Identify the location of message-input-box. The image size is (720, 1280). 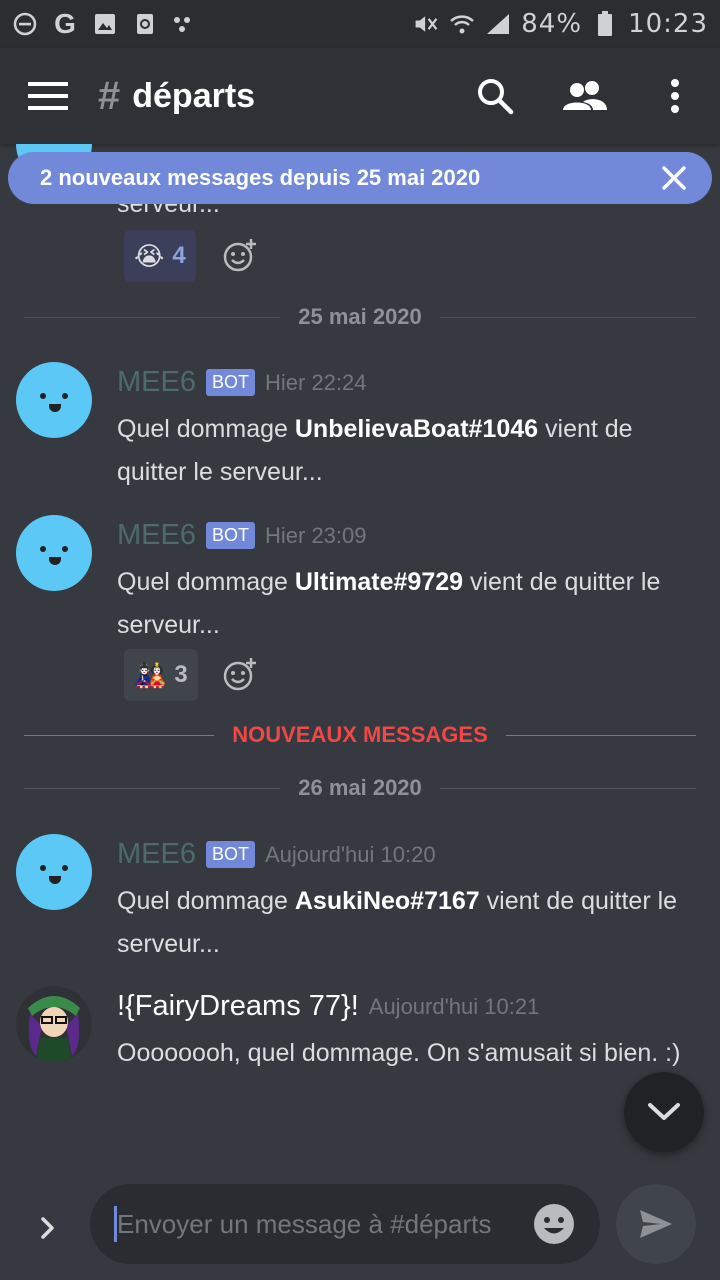
(345, 1224).